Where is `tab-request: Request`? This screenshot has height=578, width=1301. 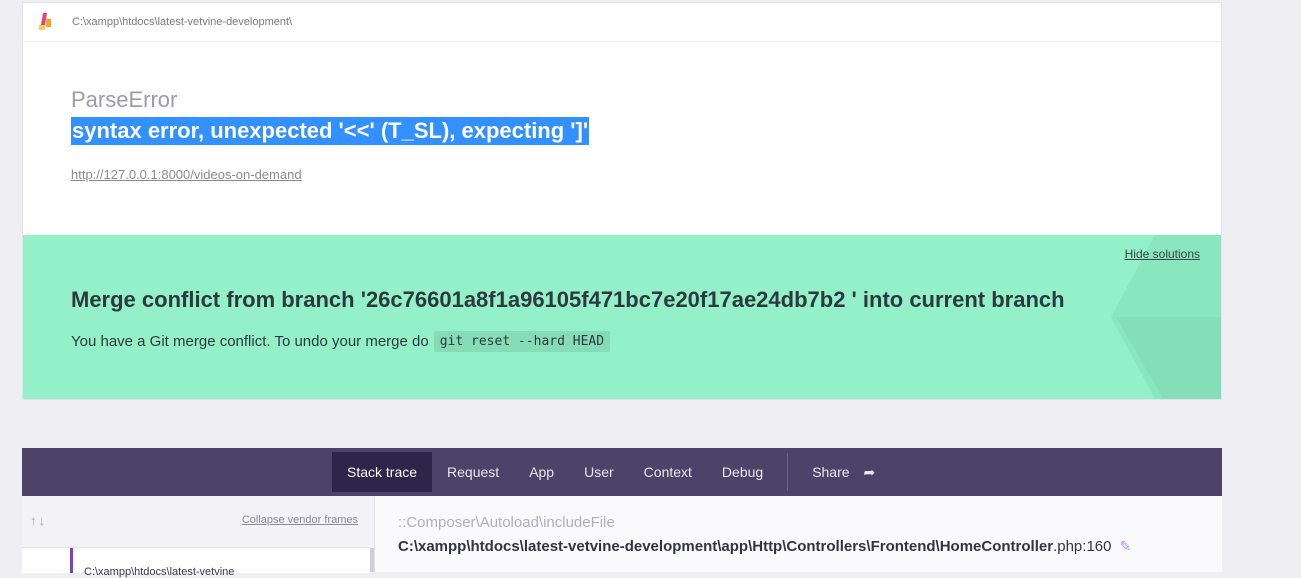
tab-request: Request is located at coordinates (473, 472).